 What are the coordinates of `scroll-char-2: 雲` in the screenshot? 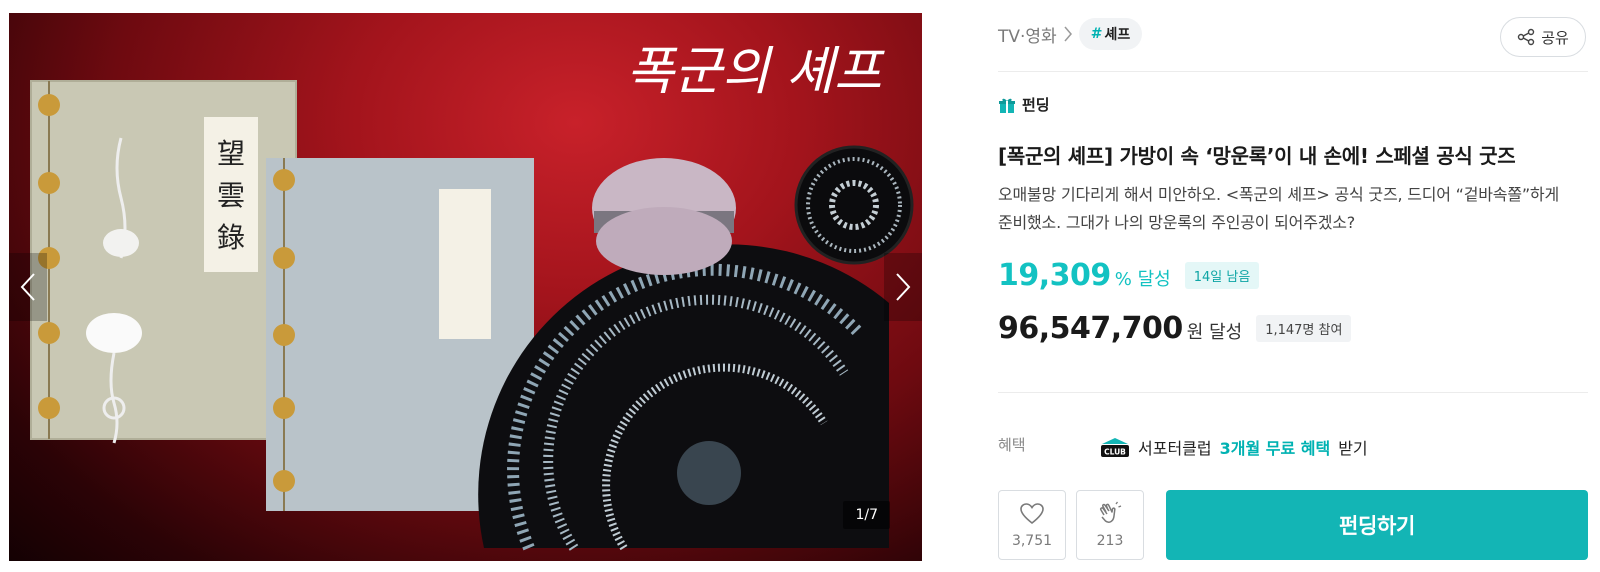 It's located at (231, 195).